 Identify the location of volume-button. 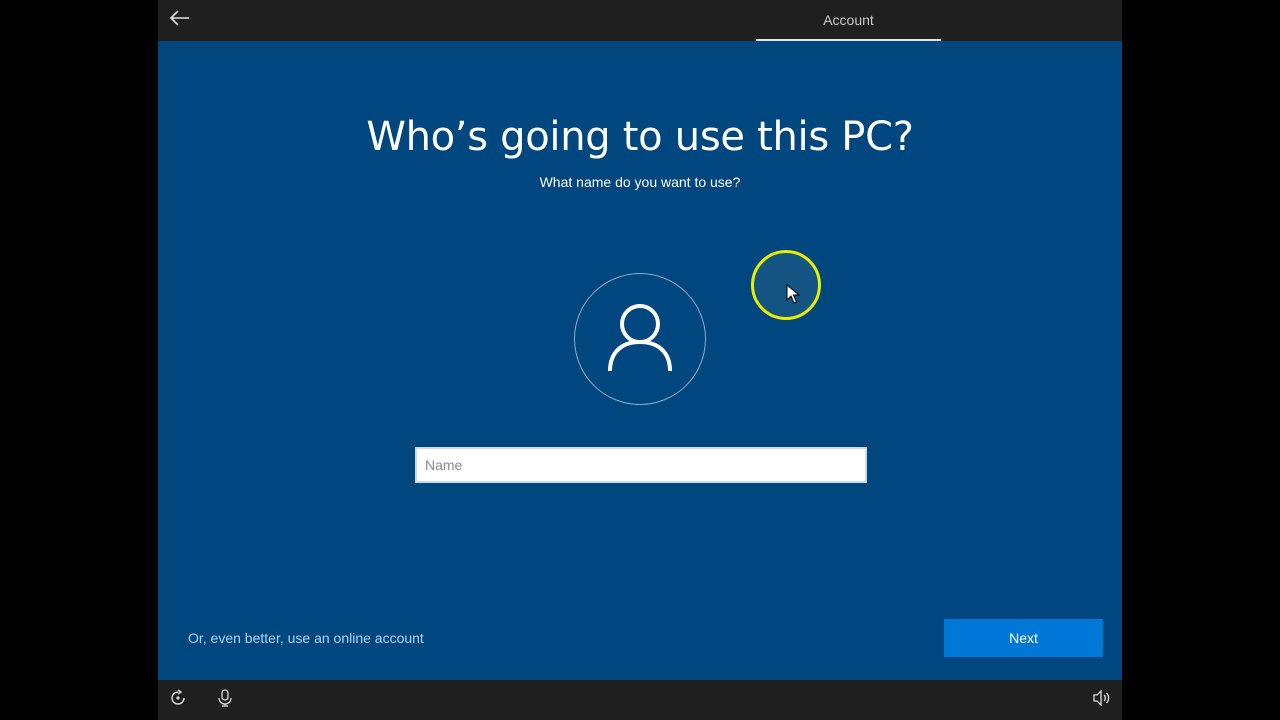
(1102, 700).